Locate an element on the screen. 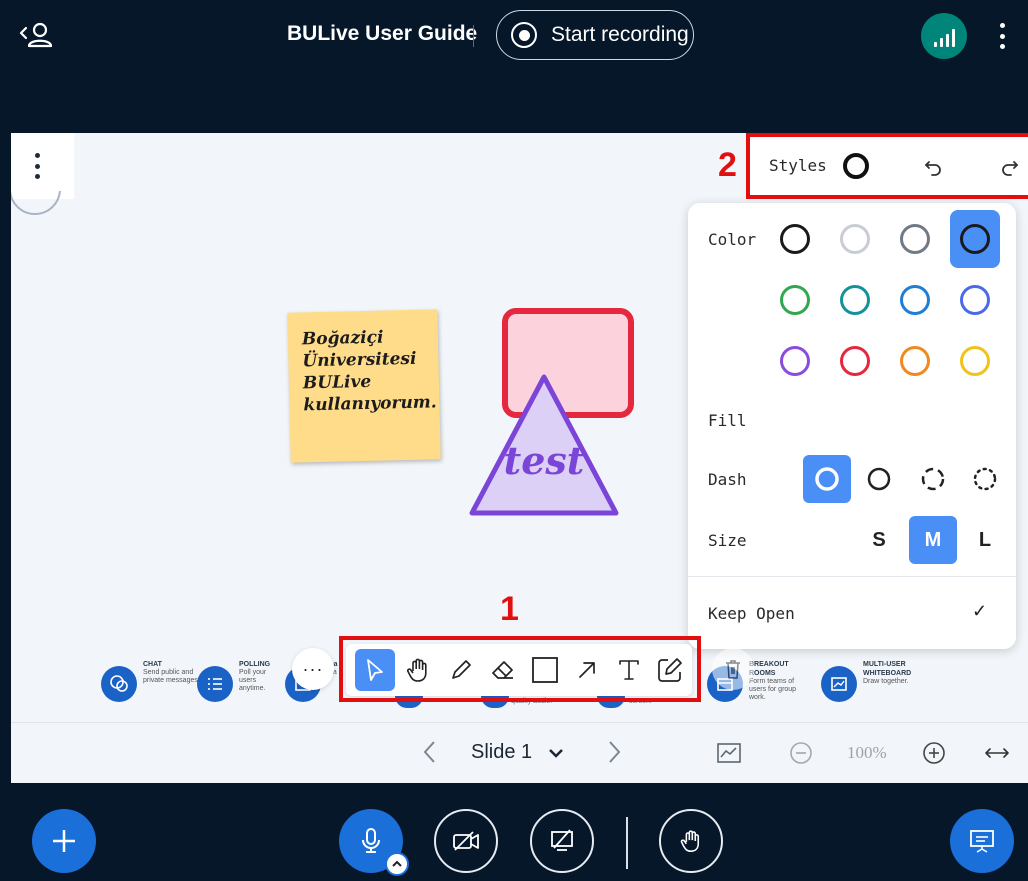  zoom-in-button is located at coordinates (934, 753).